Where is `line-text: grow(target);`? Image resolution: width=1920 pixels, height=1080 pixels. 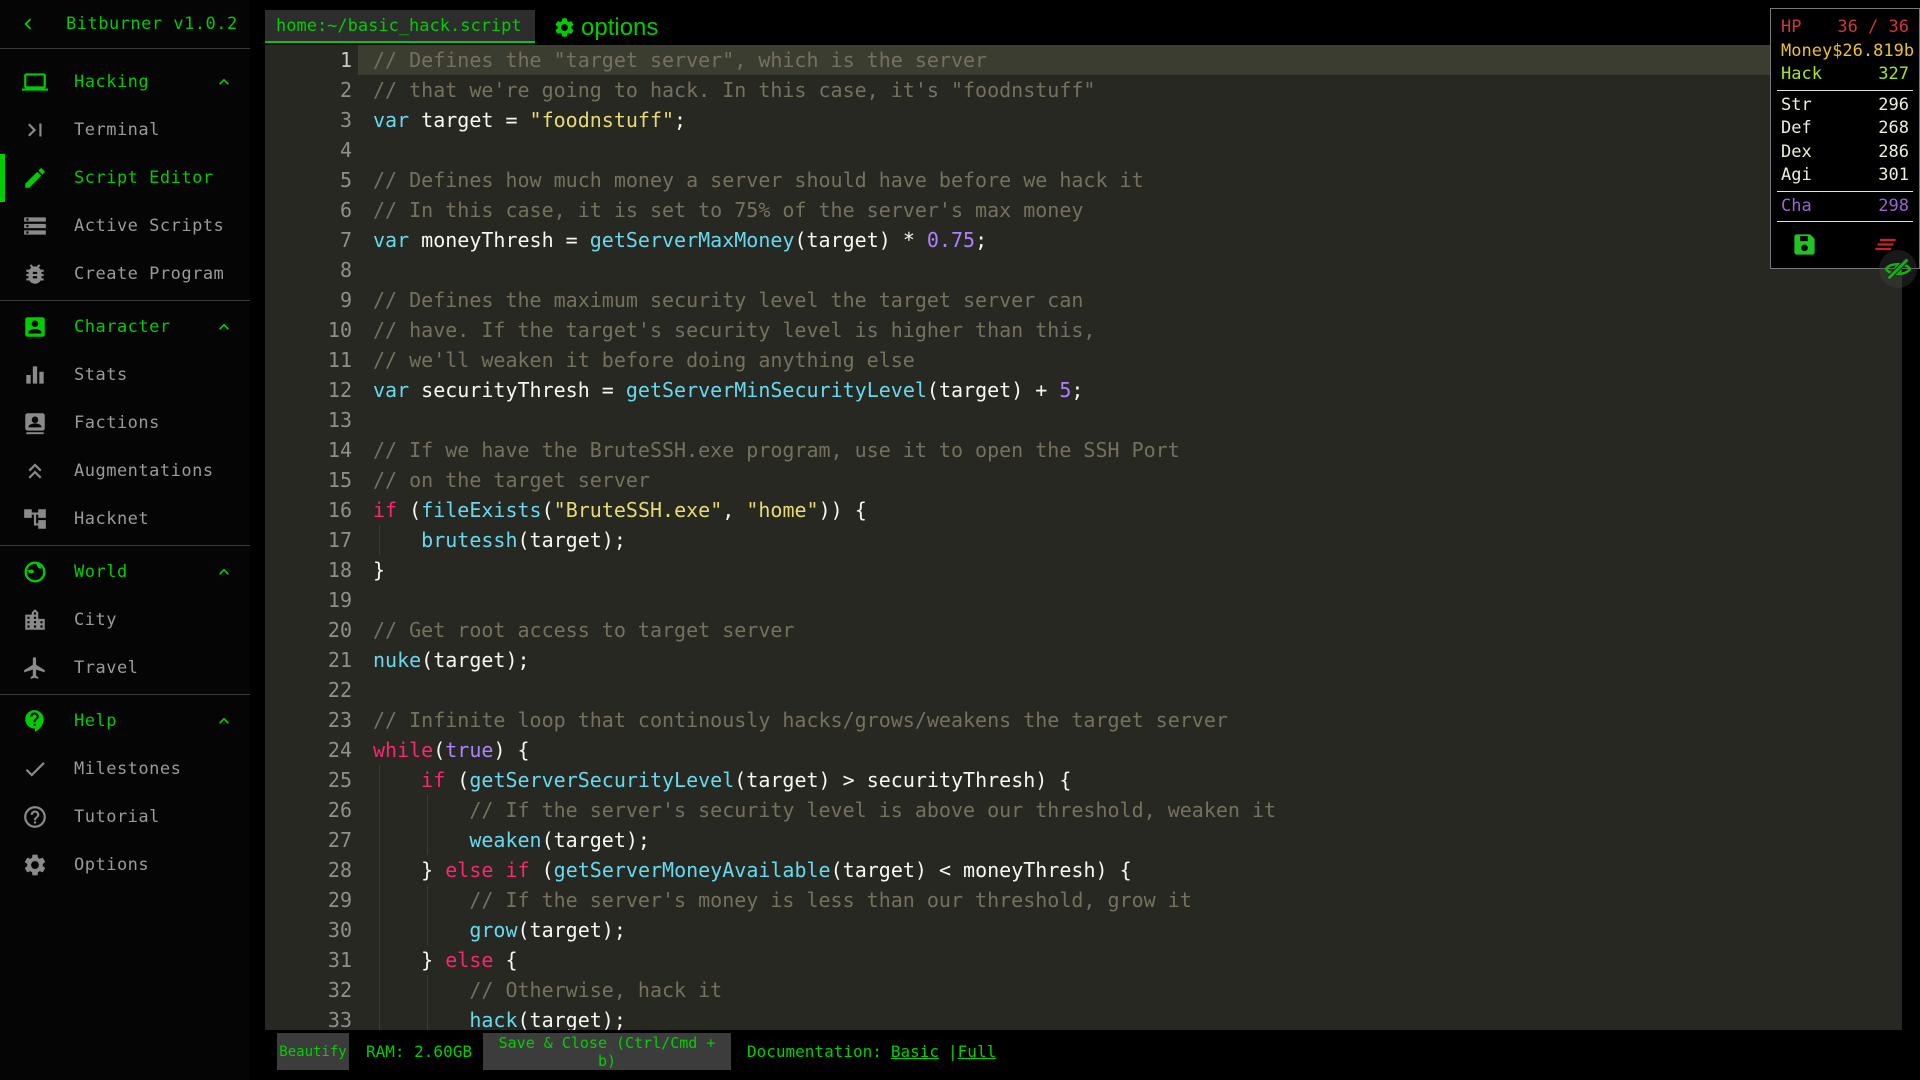
line-text: grow(target); is located at coordinates (1130, 930).